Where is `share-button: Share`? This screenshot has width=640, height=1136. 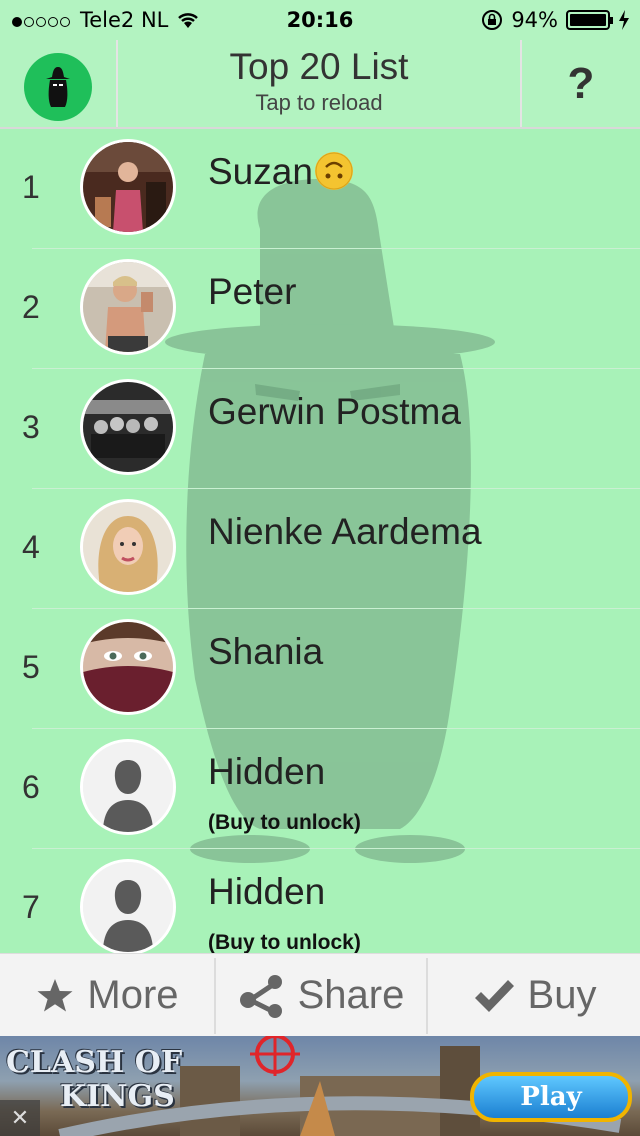 share-button: Share is located at coordinates (321, 995).